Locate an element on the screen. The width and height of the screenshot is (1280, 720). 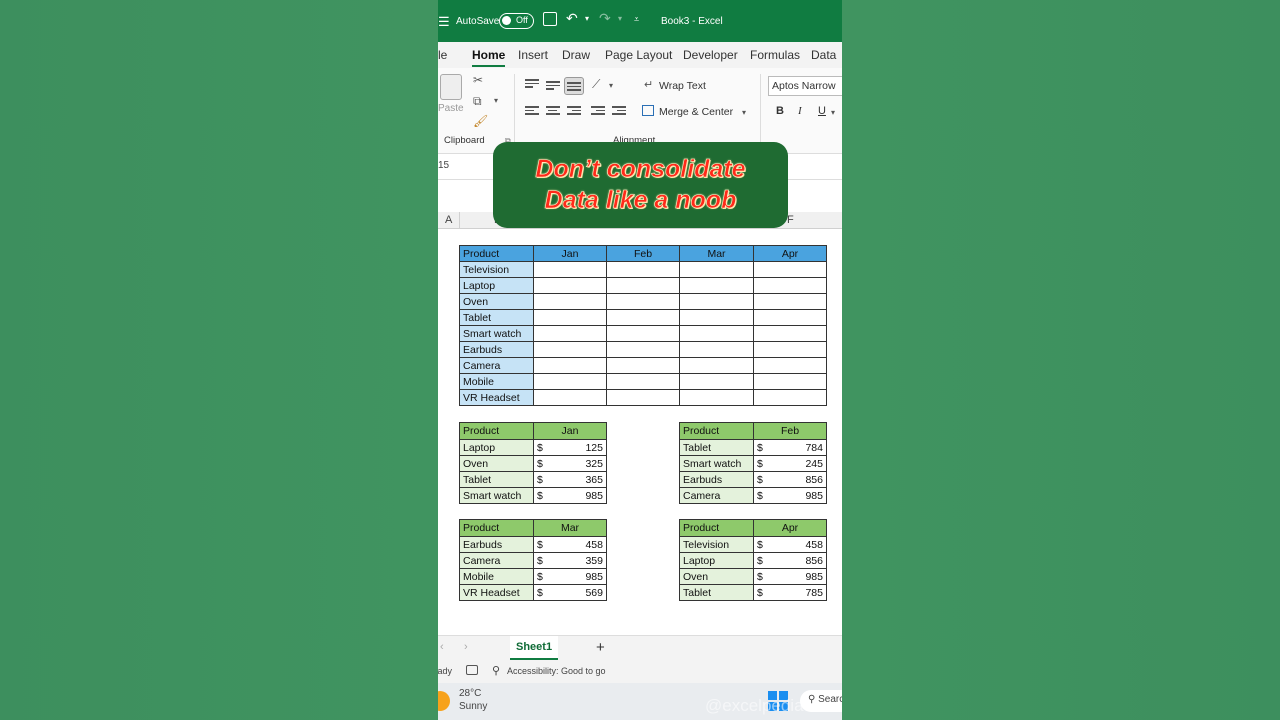
value-cell: 784 is located at coordinates (802, 447).